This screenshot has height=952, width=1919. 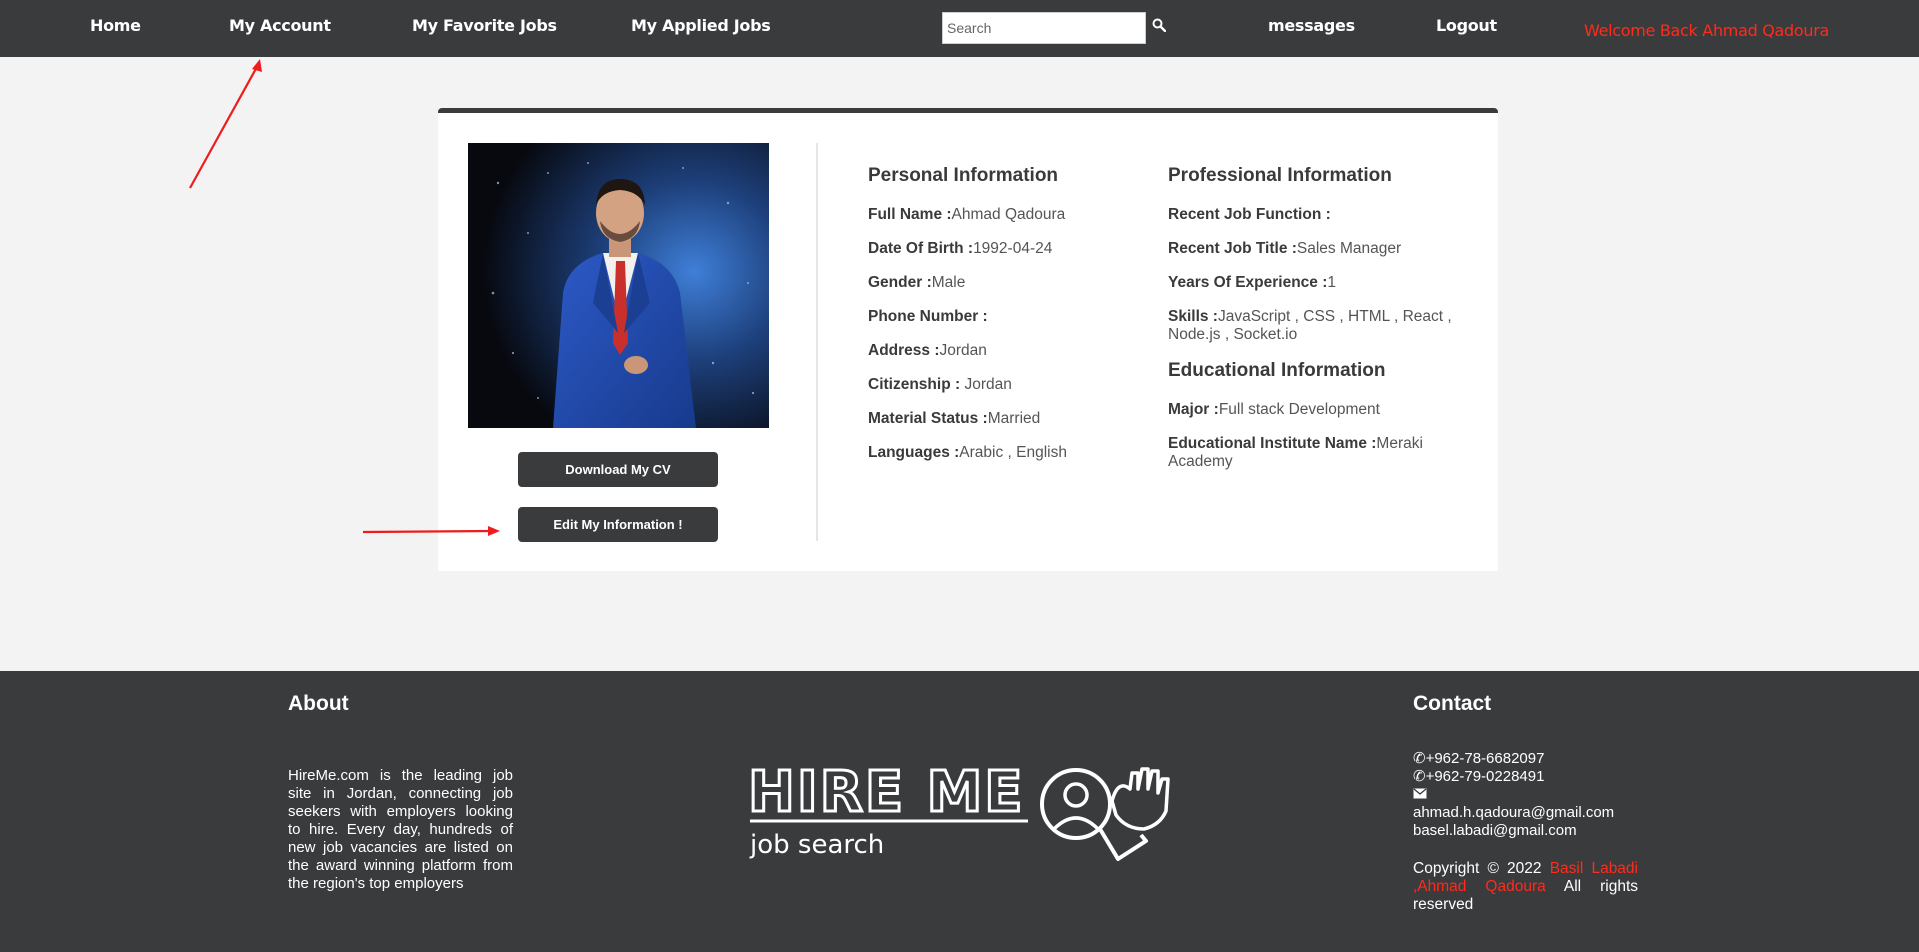 I want to click on field-material-status: Material Status :Married, so click(x=954, y=418).